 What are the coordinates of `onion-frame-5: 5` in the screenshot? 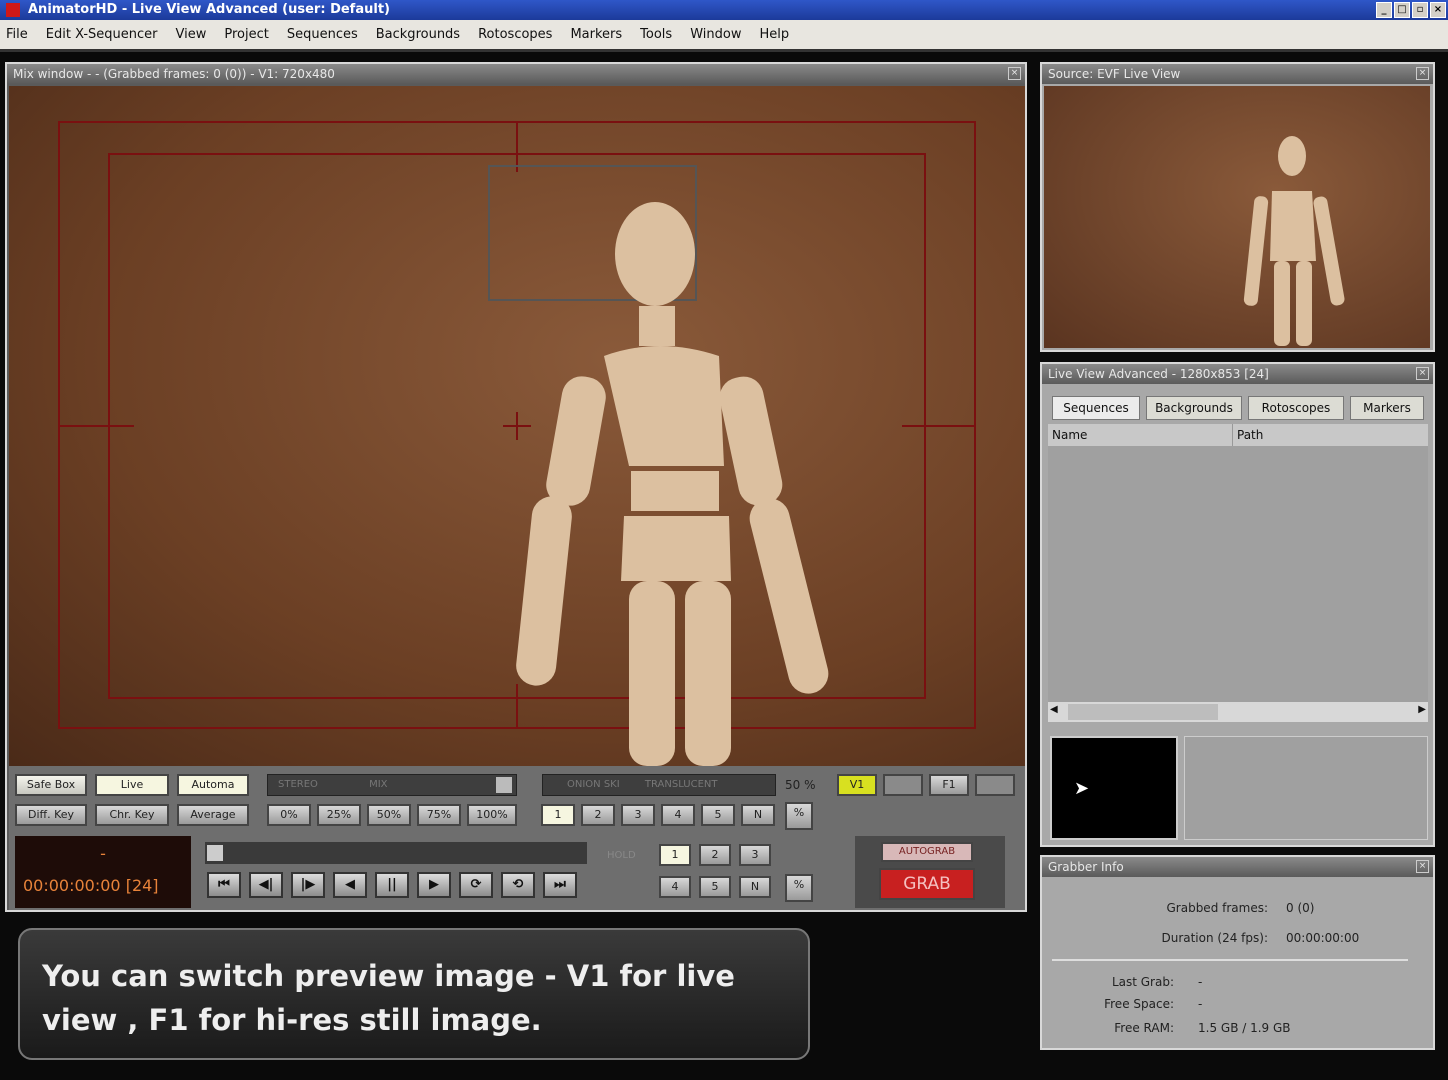 It's located at (718, 815).